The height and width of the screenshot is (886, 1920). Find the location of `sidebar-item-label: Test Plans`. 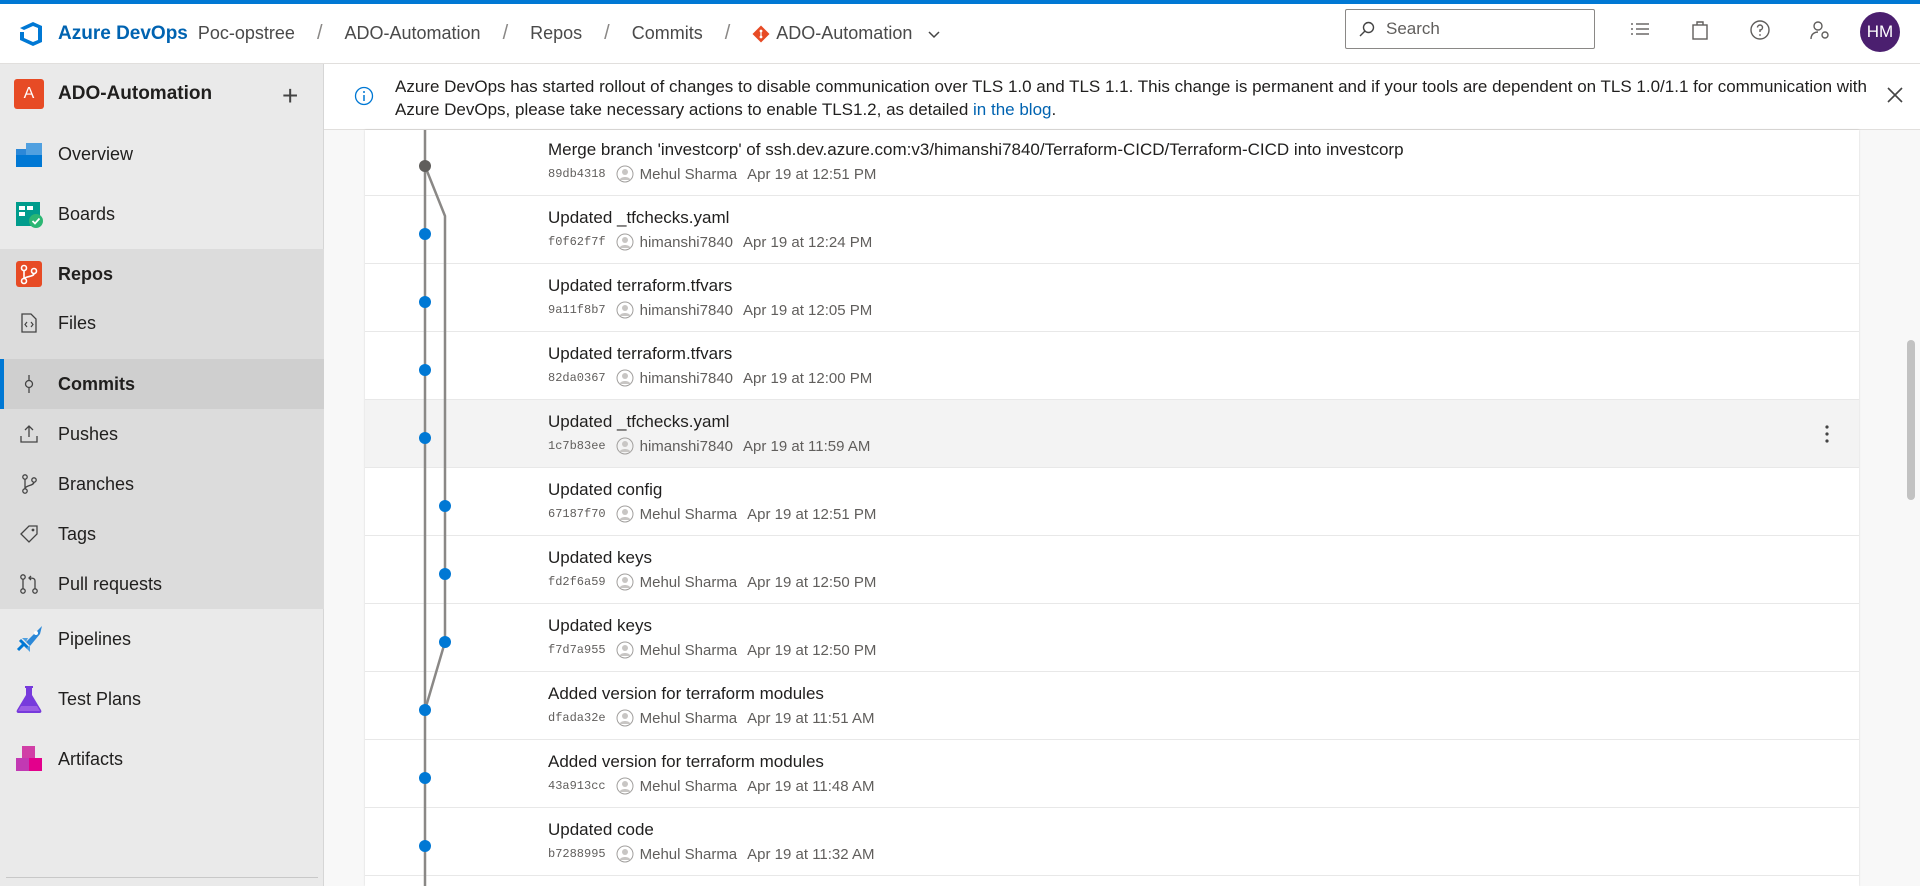

sidebar-item-label: Test Plans is located at coordinates (100, 698).